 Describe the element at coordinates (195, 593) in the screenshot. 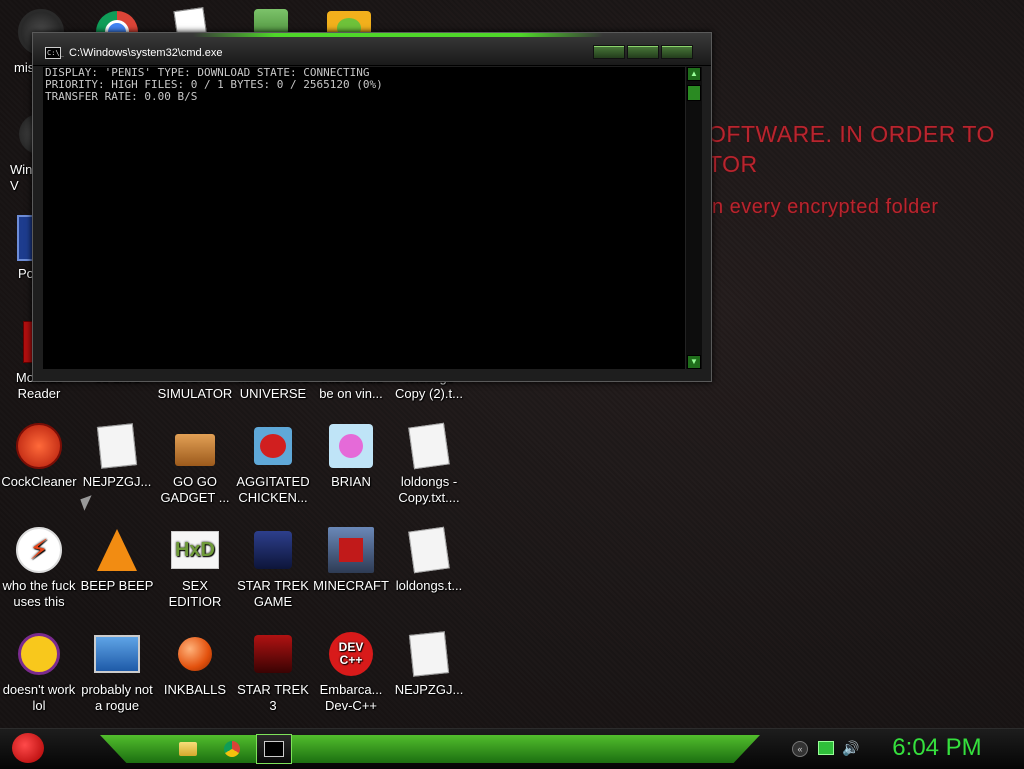

I see `desktop-icon-label: SEX EDITIOR` at that location.